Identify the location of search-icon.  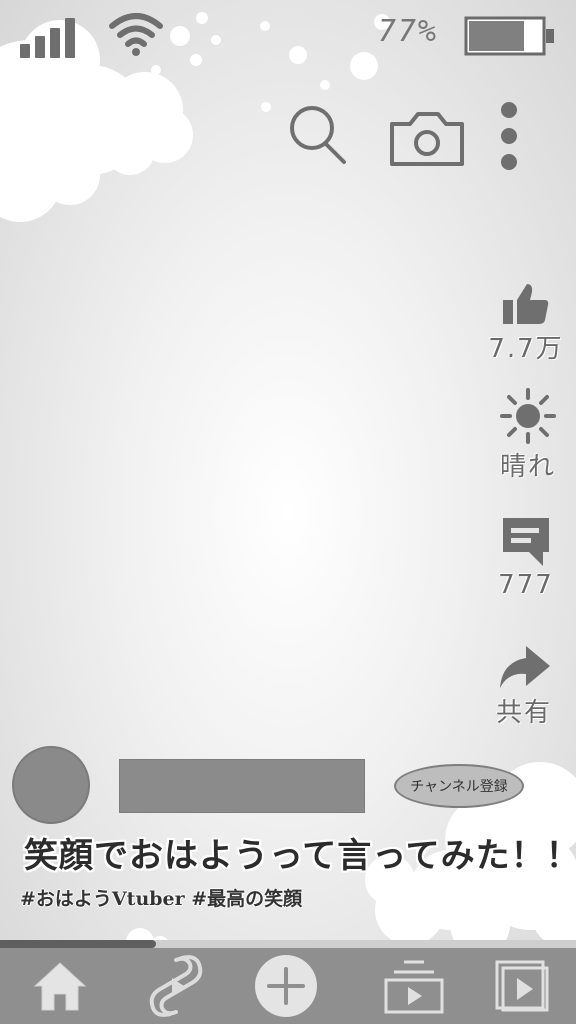
(318, 135).